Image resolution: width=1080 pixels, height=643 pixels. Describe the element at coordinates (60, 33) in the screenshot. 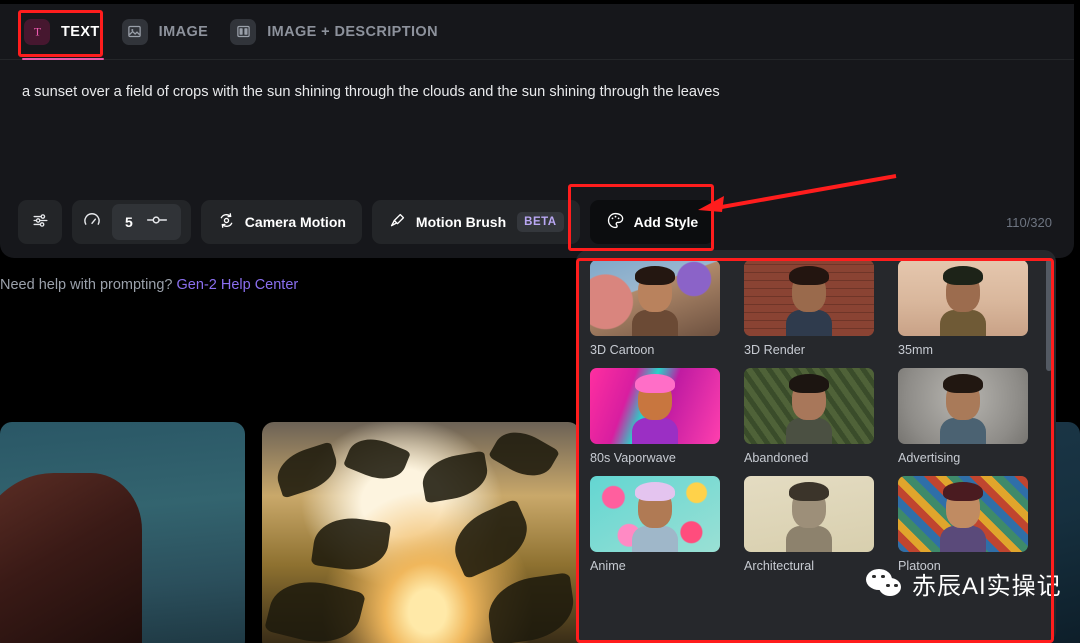

I see `annotation-box-text-tab` at that location.